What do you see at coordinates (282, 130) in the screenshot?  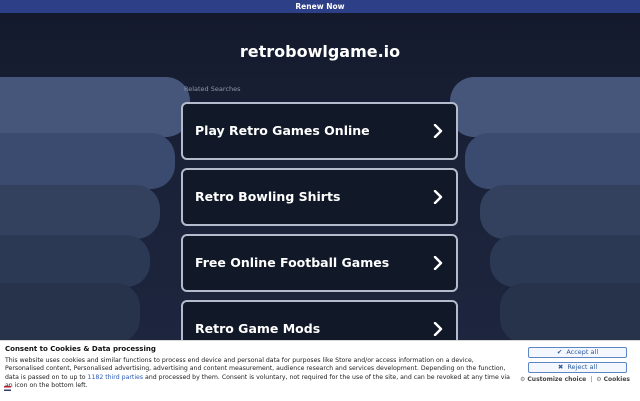 I see `search-link-label: Play Retro Games Online` at bounding box center [282, 130].